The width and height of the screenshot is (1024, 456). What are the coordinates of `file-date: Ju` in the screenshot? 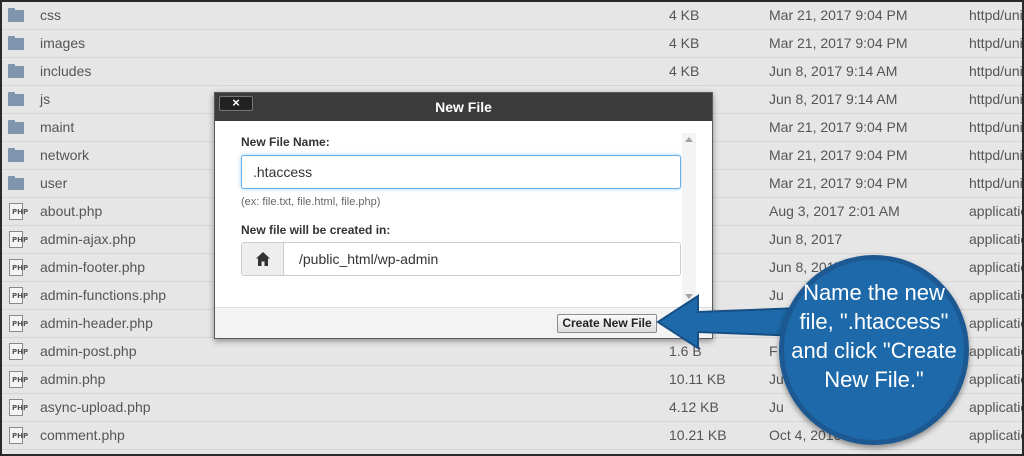 It's located at (776, 407).